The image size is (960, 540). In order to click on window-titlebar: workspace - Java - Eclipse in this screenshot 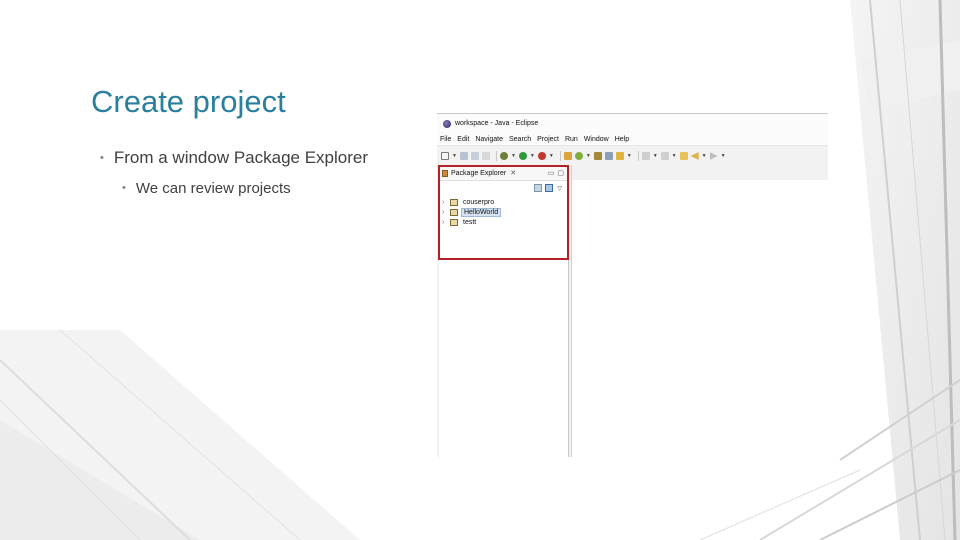, I will do `click(632, 123)`.